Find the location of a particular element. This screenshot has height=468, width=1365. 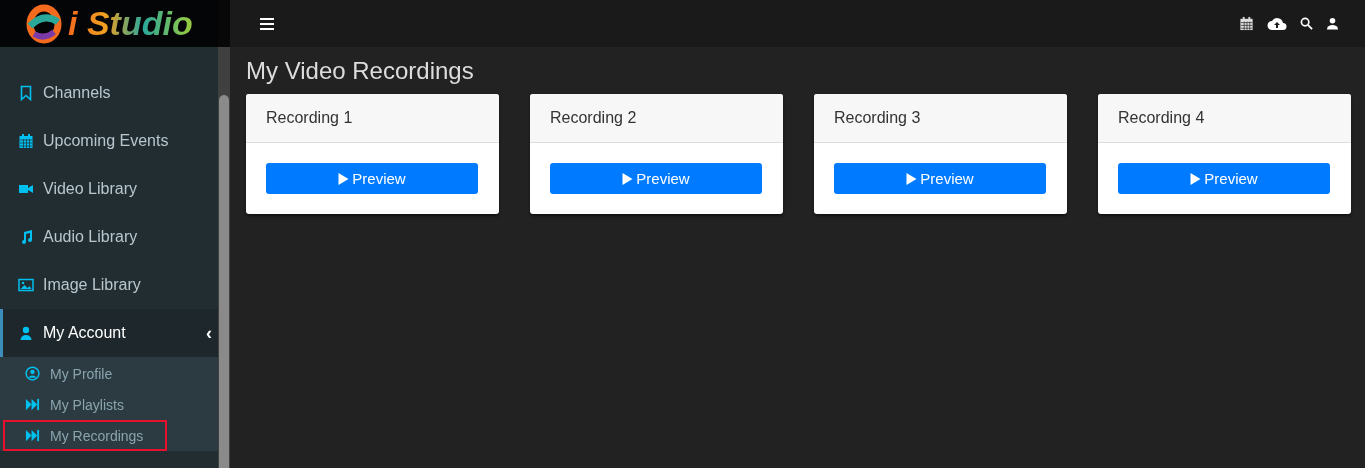

submenu-item: My Playlists is located at coordinates (85, 404).